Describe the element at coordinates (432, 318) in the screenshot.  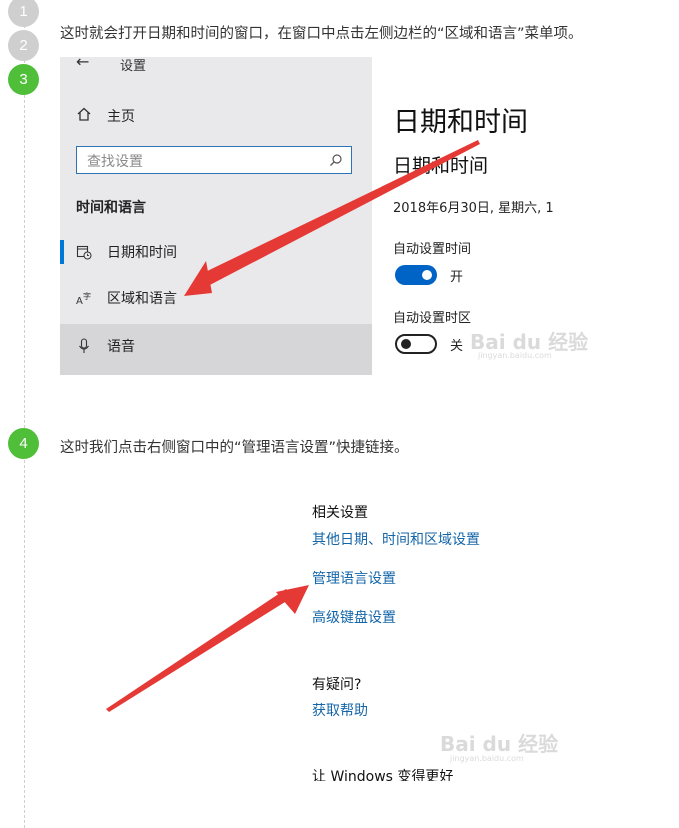
I see `auto-timezone-label: 自动设置时区` at that location.